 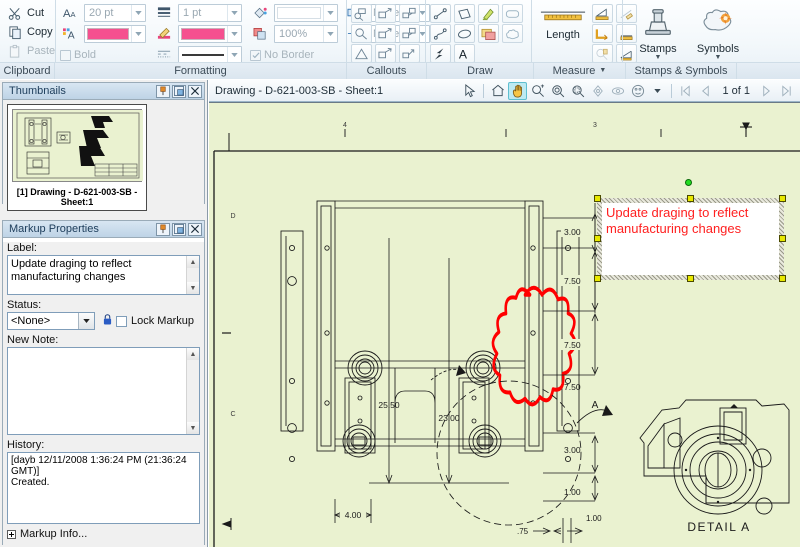 What do you see at coordinates (33, 13) in the screenshot?
I see `cut-button: Cut` at bounding box center [33, 13].